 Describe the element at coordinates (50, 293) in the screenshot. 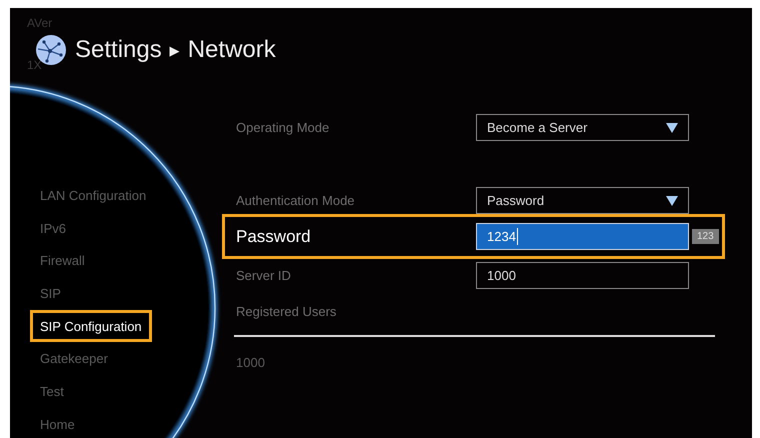

I see `sidebar-item: SIP` at that location.